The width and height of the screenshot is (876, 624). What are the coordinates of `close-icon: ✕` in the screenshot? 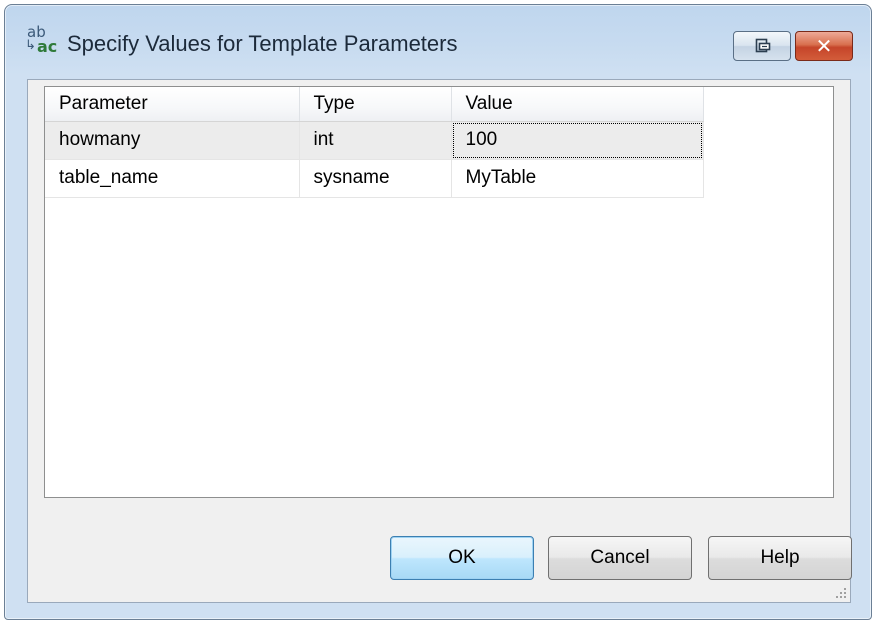 It's located at (824, 46).